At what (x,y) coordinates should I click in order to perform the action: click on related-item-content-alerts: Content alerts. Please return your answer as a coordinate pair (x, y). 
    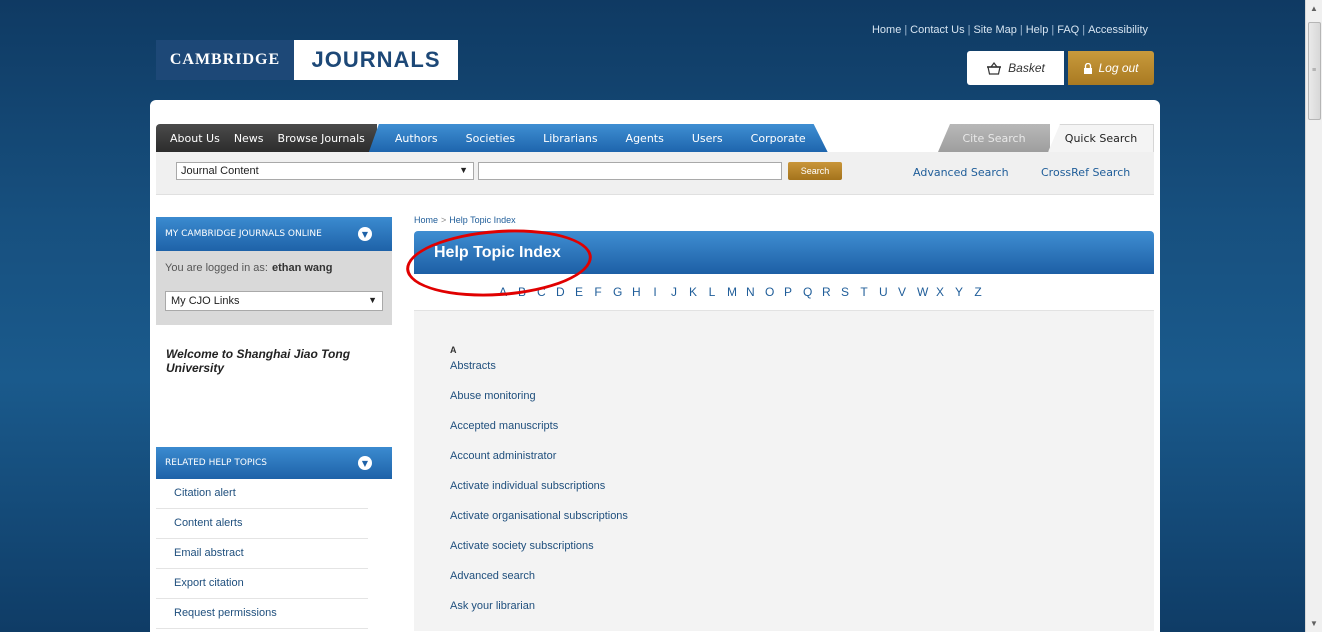
    Looking at the image, I should click on (262, 524).